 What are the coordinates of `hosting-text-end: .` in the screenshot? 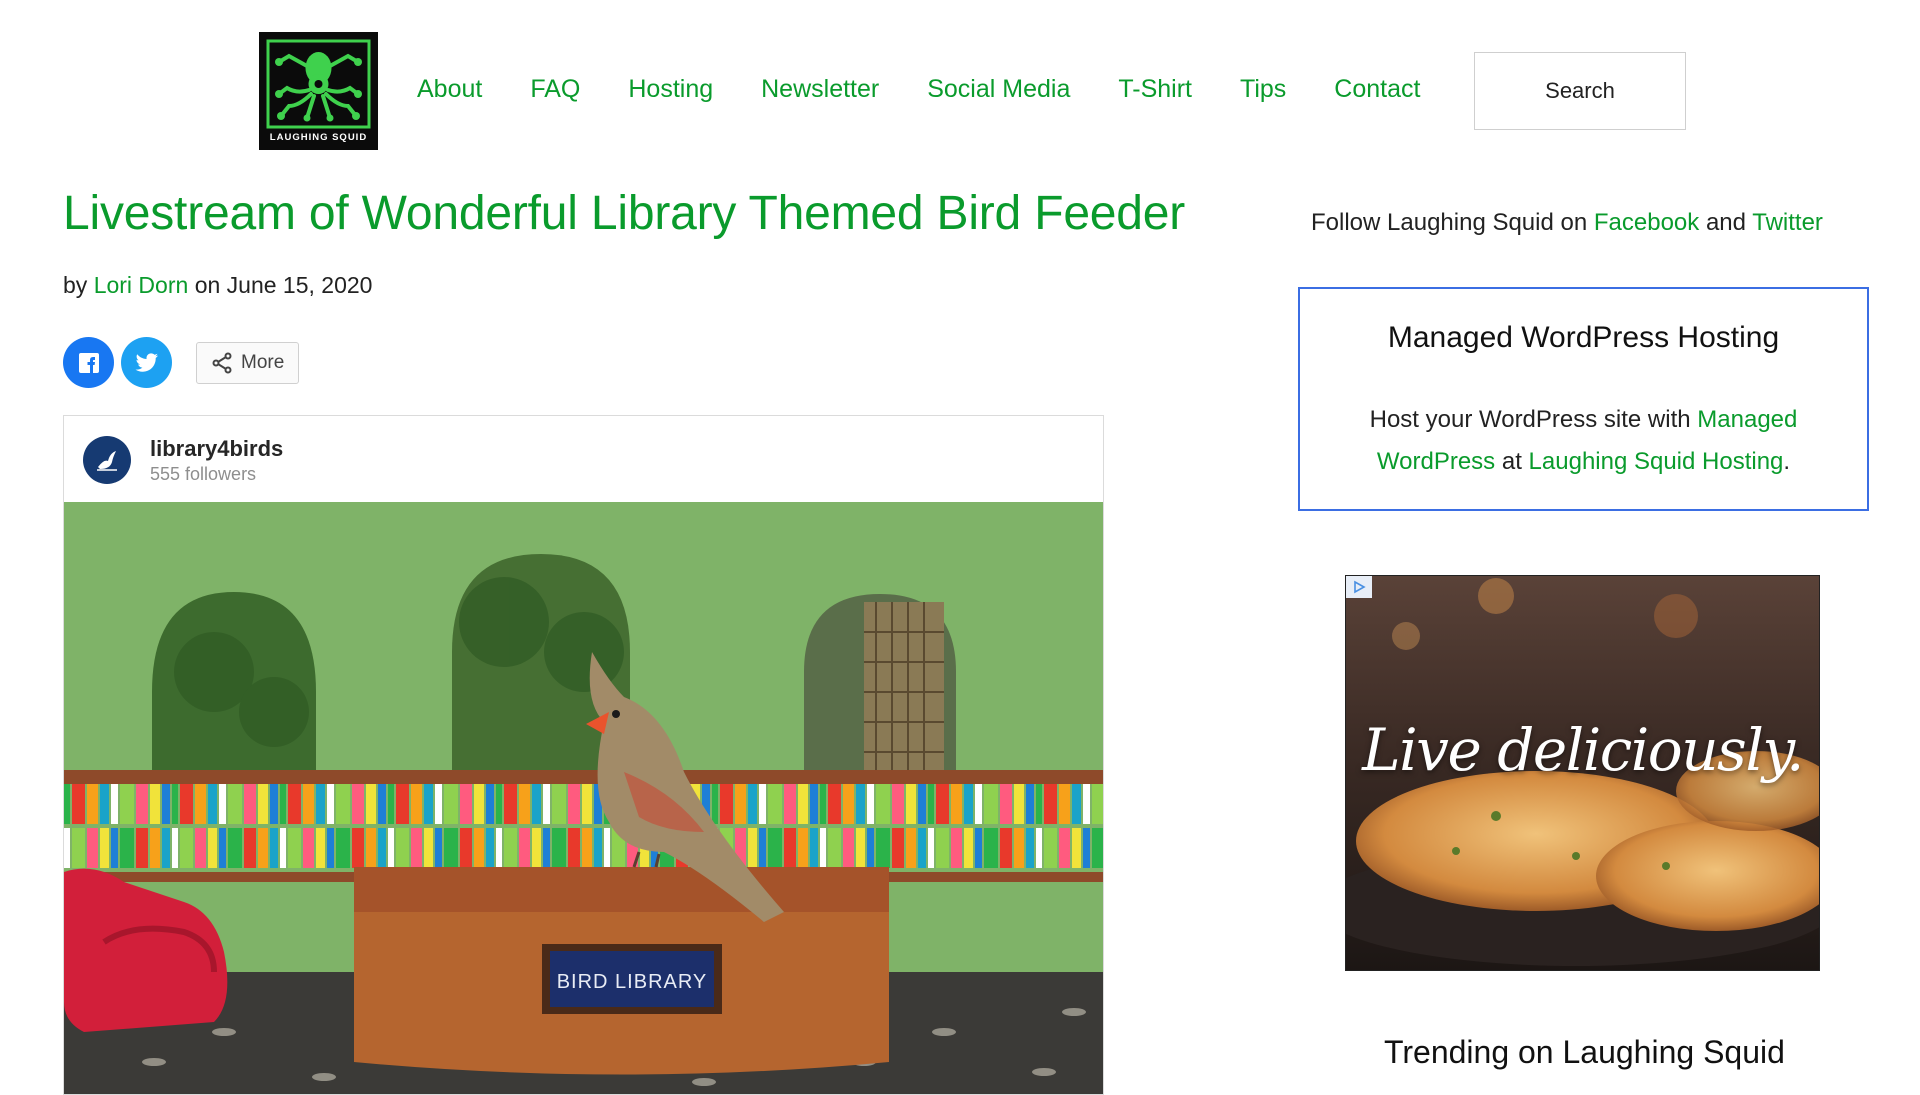 It's located at (1787, 461).